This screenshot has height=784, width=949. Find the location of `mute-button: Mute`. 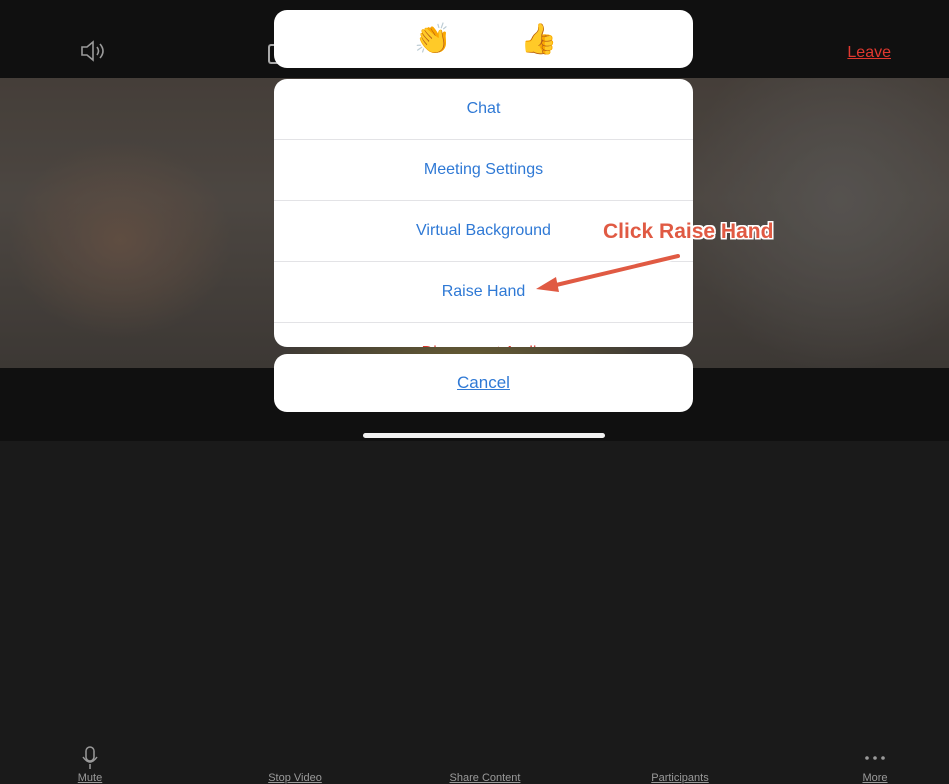

mute-button: Mute is located at coordinates (90, 765).